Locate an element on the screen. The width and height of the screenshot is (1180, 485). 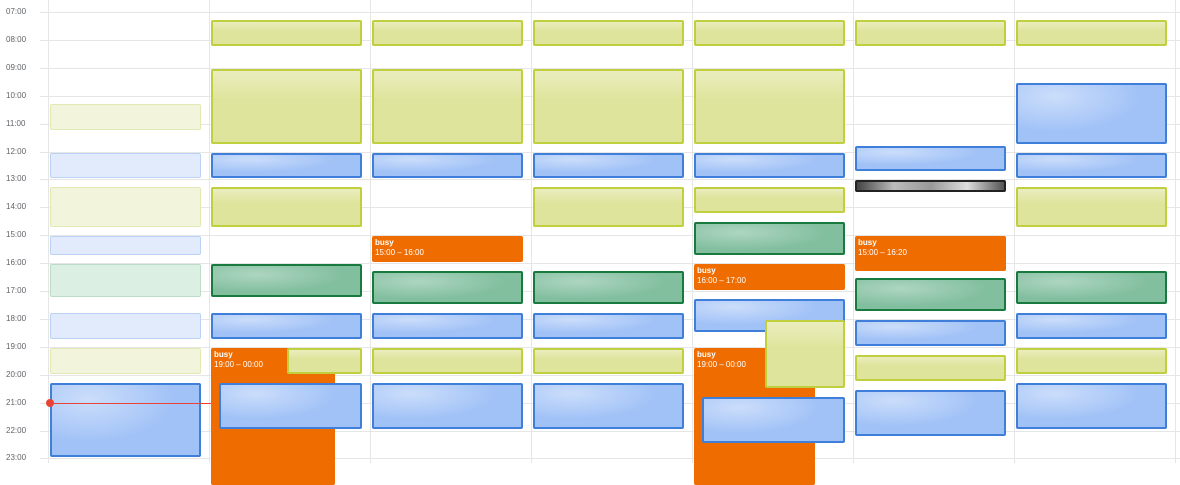
hour-label: 22:00 is located at coordinates (16, 430).